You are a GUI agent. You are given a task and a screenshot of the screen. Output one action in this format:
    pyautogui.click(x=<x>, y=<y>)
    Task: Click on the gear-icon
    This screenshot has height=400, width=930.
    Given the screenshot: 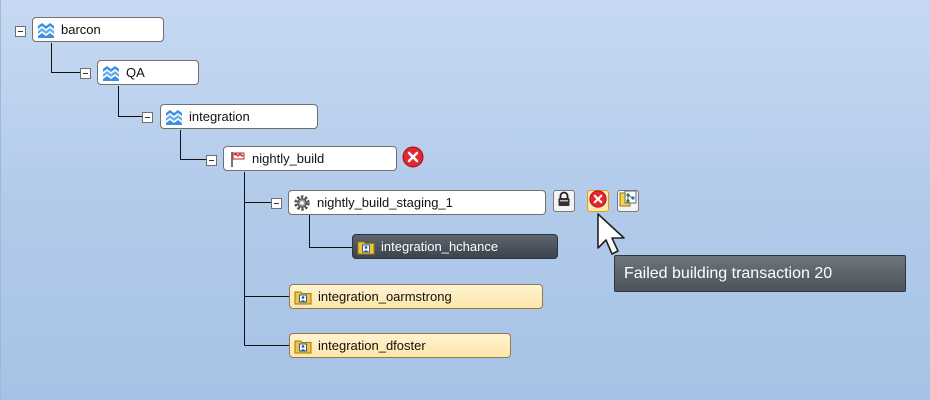 What is the action you would take?
    pyautogui.click(x=302, y=203)
    